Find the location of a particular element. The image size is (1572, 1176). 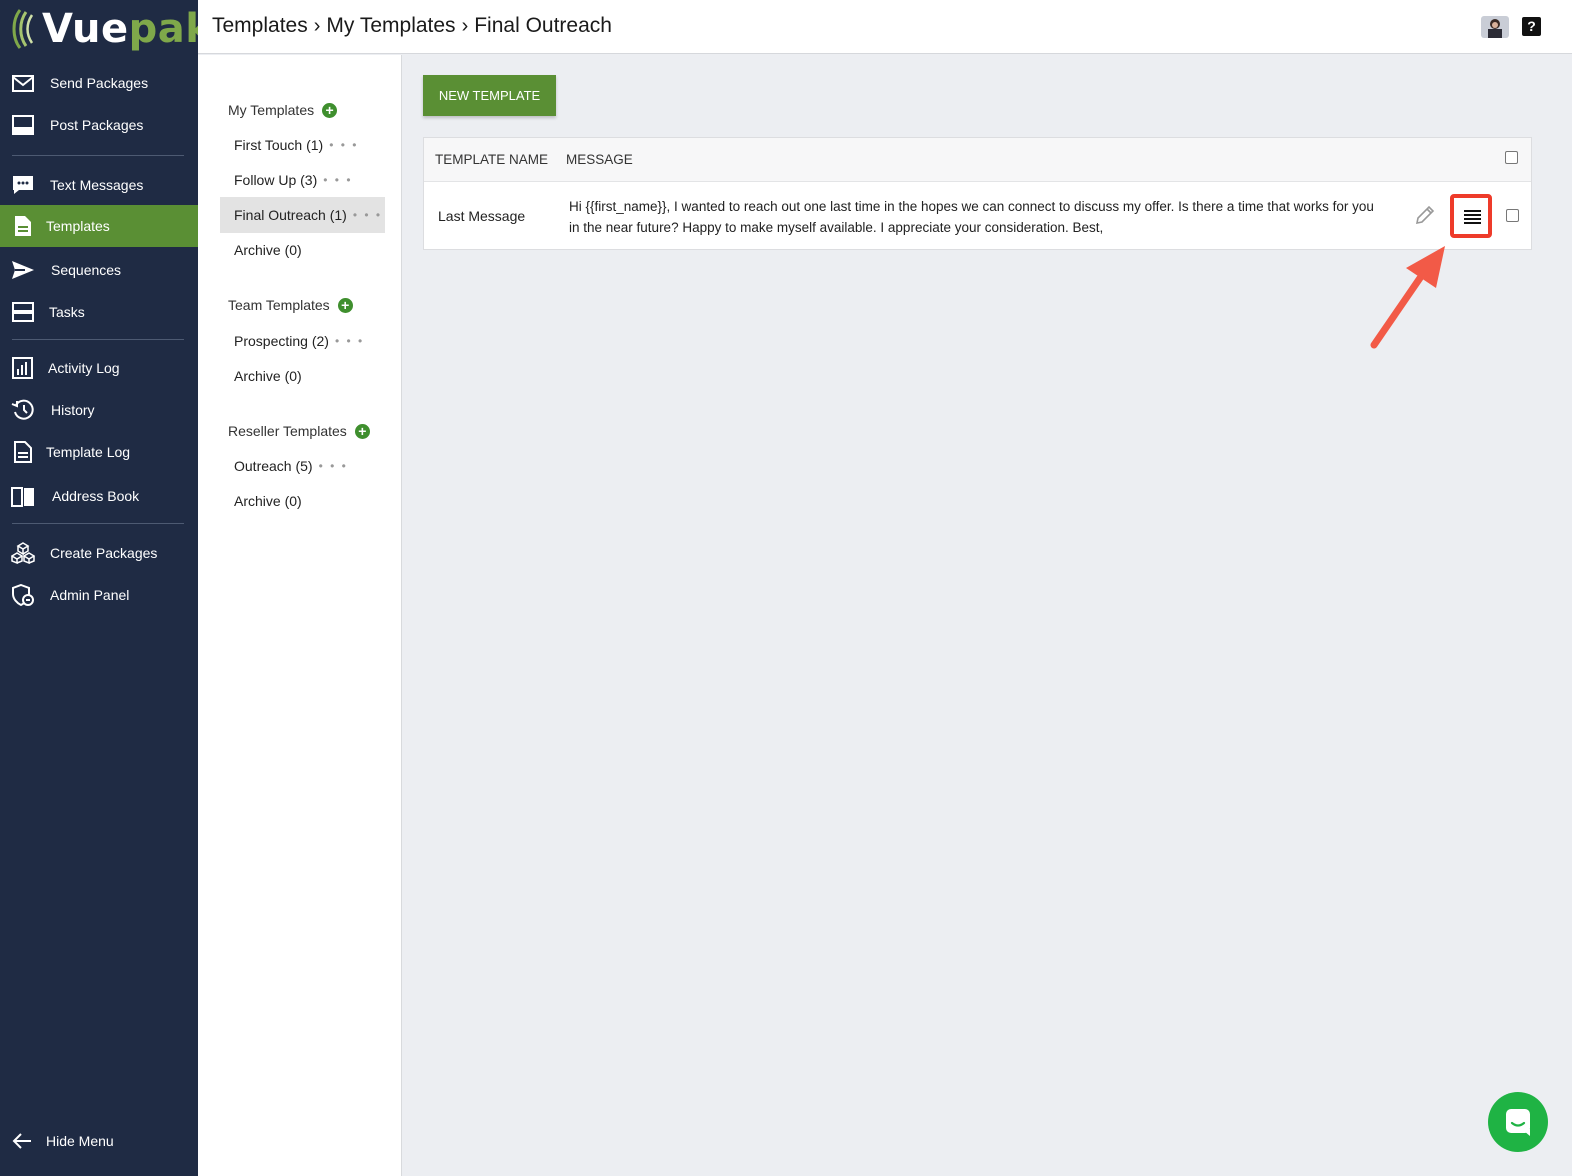

nav-label: Send Packages is located at coordinates (99, 83).